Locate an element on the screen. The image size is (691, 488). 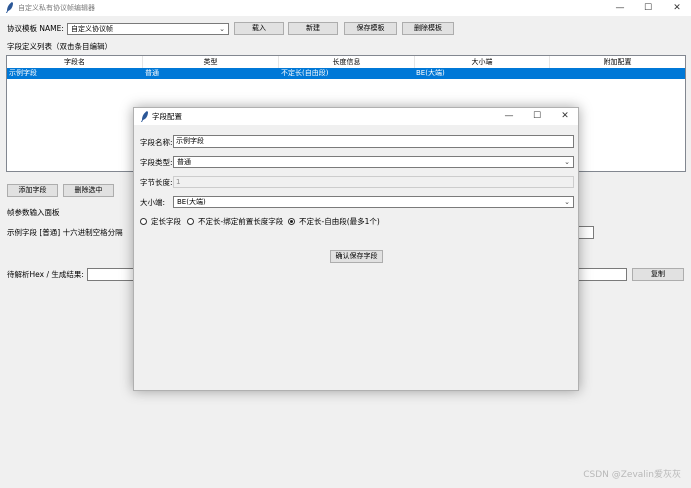
window-title: 自定义私有协议帧编辑器 is located at coordinates (56, 8).